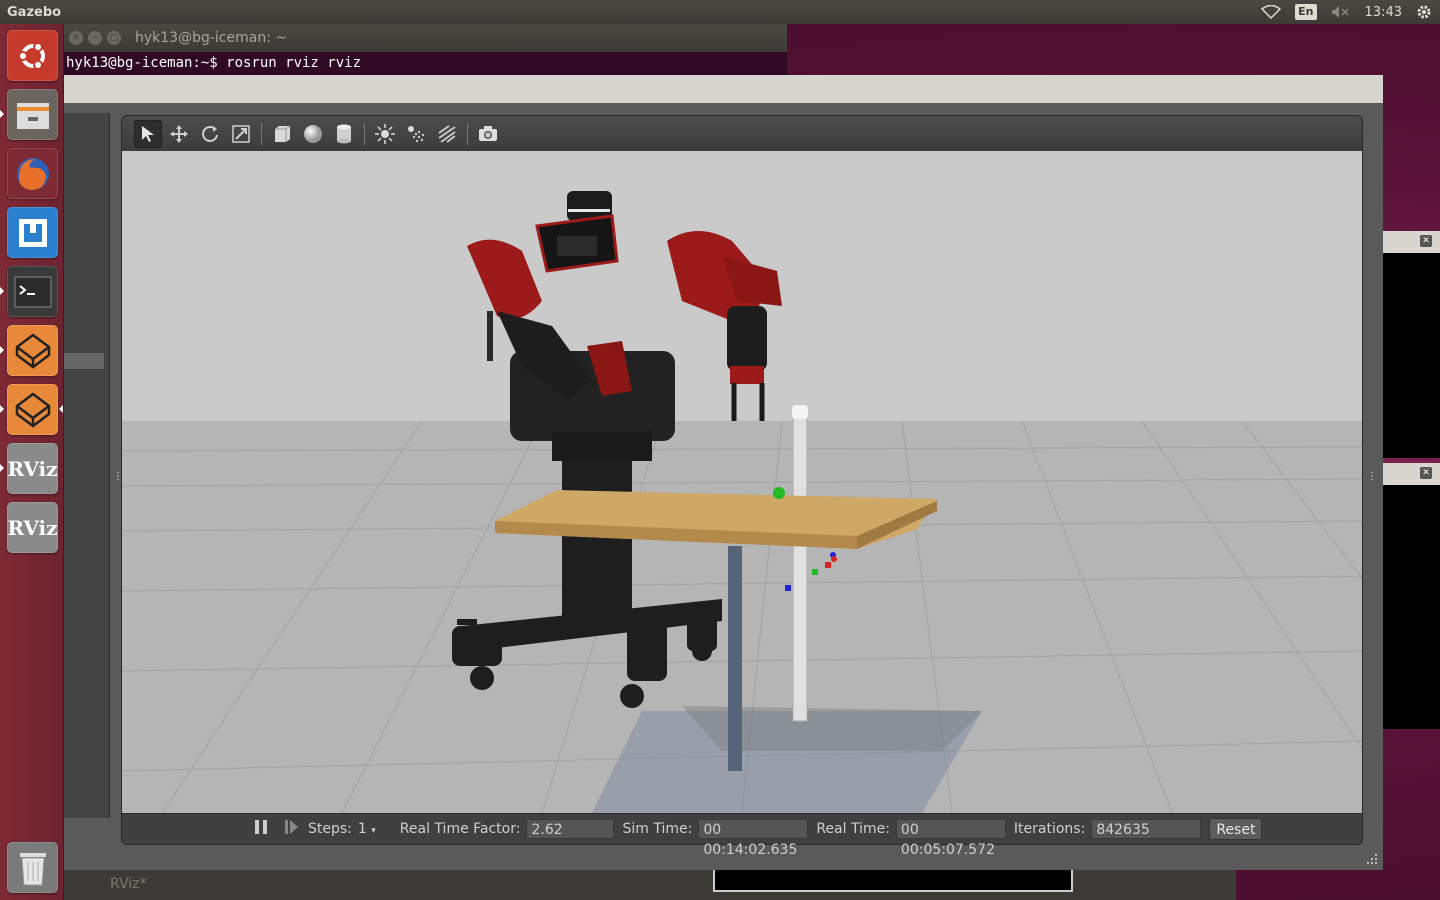  What do you see at coordinates (34, 12) in the screenshot?
I see `active-app-name: Gazebo` at bounding box center [34, 12].